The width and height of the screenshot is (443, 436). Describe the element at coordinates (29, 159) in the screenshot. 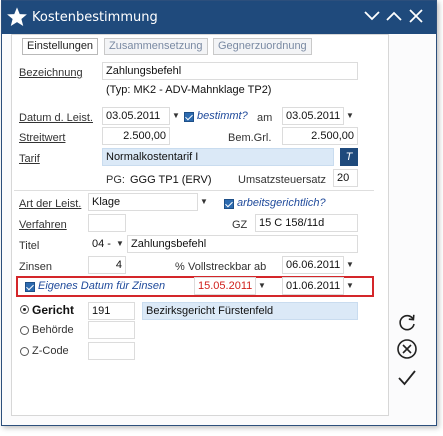

I see `tarif-label: Tarif` at that location.